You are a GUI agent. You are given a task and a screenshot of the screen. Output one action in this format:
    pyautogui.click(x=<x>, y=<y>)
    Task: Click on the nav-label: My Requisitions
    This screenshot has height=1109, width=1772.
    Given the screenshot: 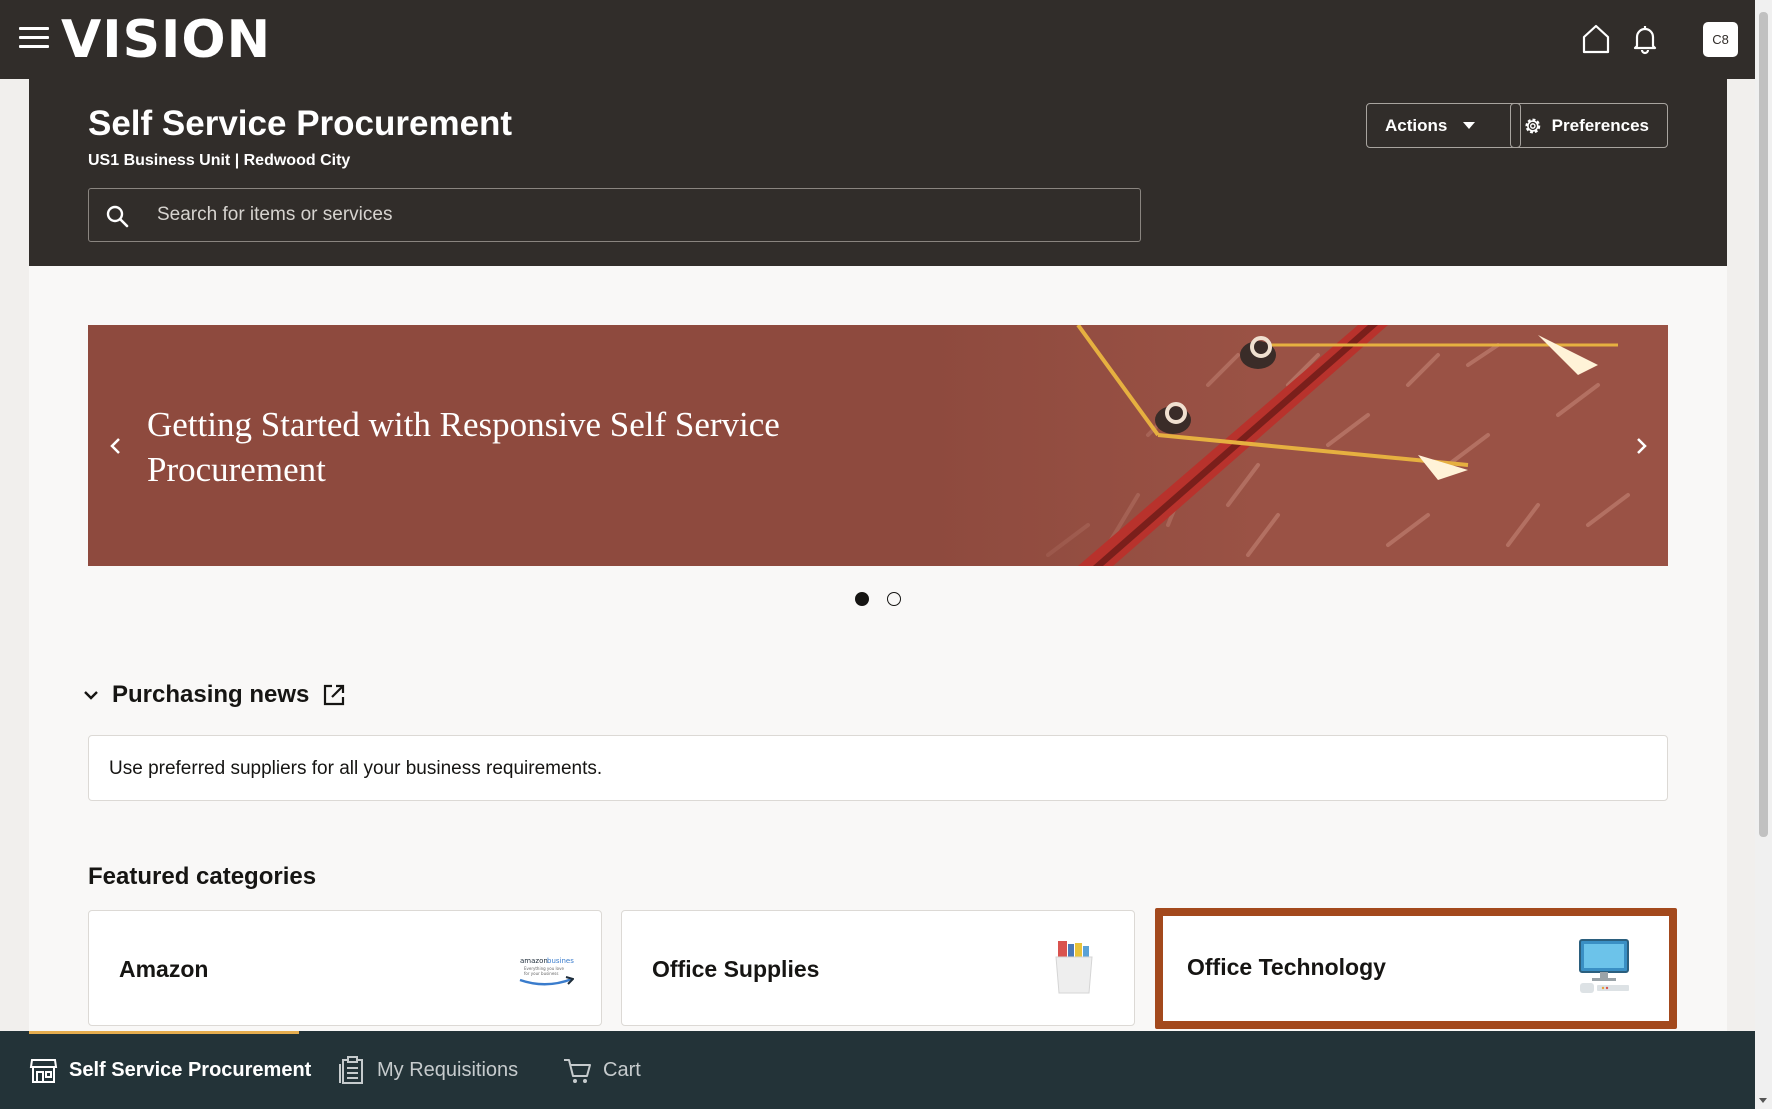 What is the action you would take?
    pyautogui.click(x=448, y=1069)
    